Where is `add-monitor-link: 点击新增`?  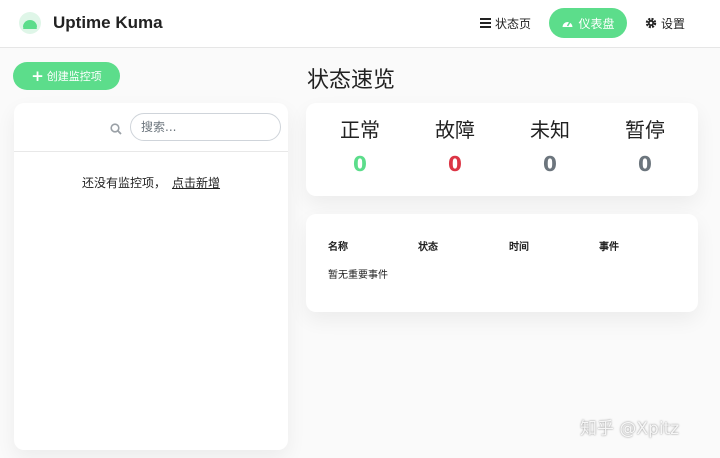 add-monitor-link: 点击新增 is located at coordinates (196, 183).